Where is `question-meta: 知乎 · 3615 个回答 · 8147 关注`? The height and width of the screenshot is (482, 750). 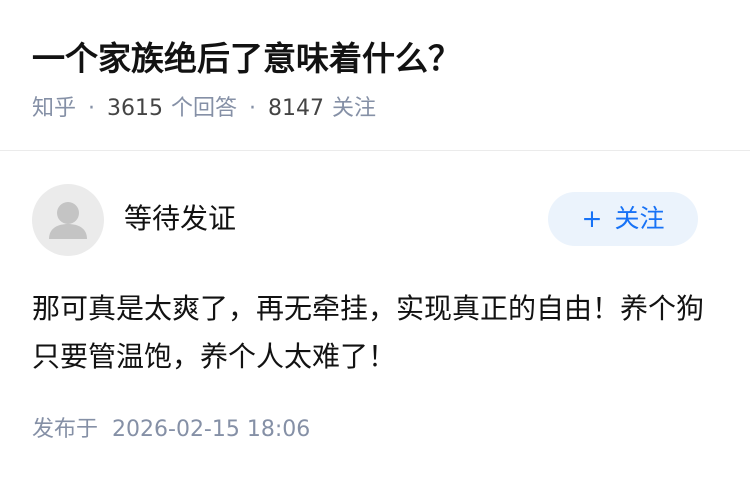
question-meta: 知乎 · 3615 个回答 · 8147 关注 is located at coordinates (204, 109).